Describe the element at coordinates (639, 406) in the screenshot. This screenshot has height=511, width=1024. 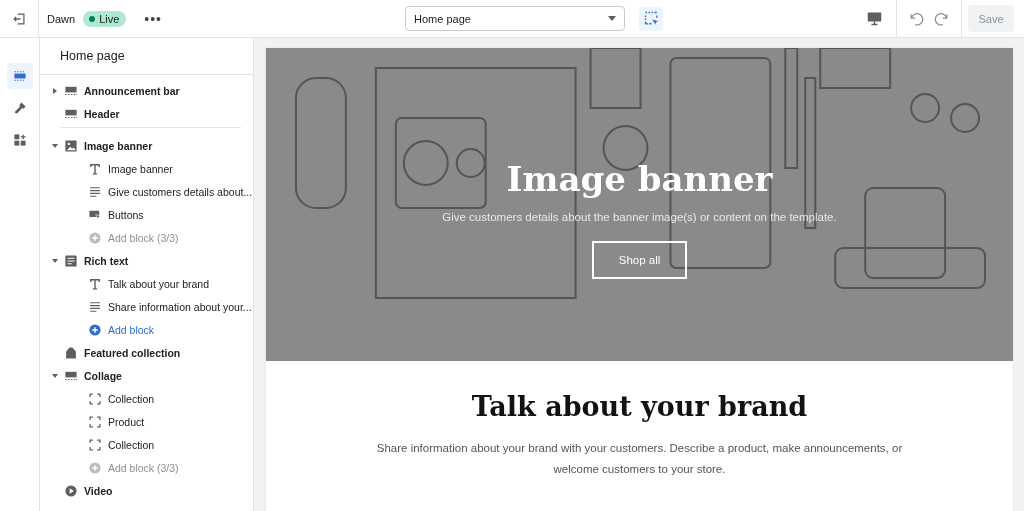
I see `rich-text-heading: Talk about your brand` at that location.